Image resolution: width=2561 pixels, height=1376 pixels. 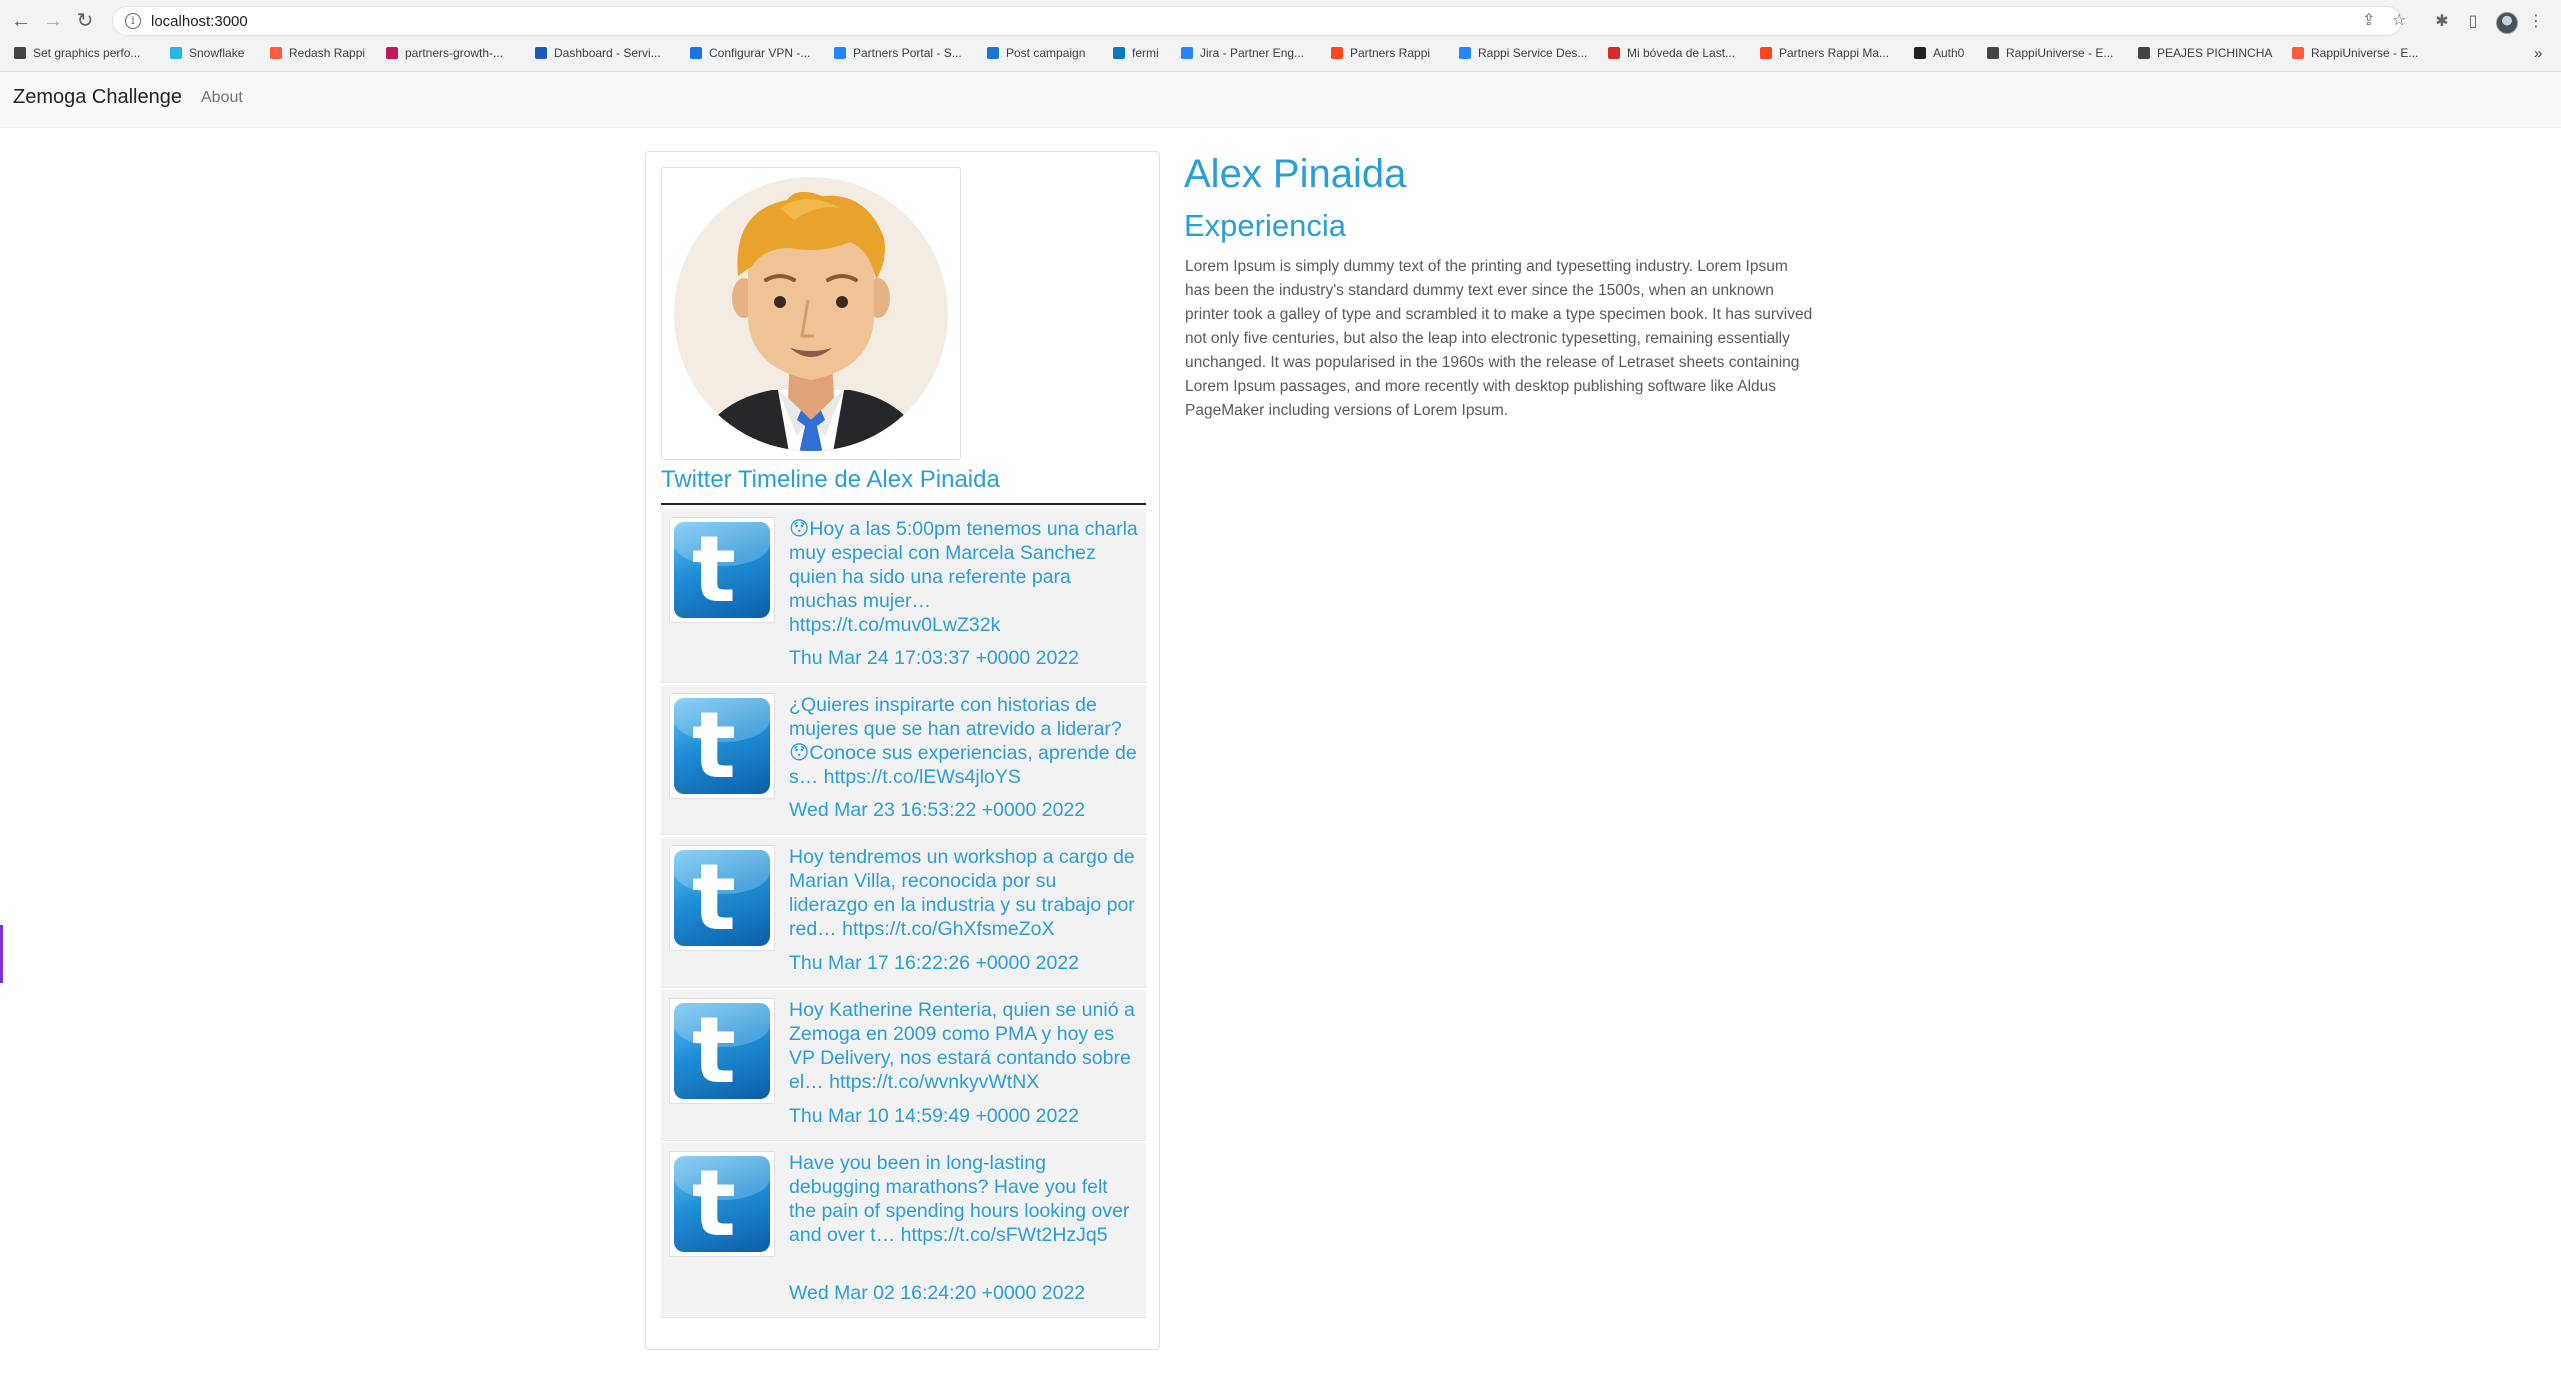 What do you see at coordinates (97, 97) in the screenshot?
I see `brand-link: Zemoga Challenge` at bounding box center [97, 97].